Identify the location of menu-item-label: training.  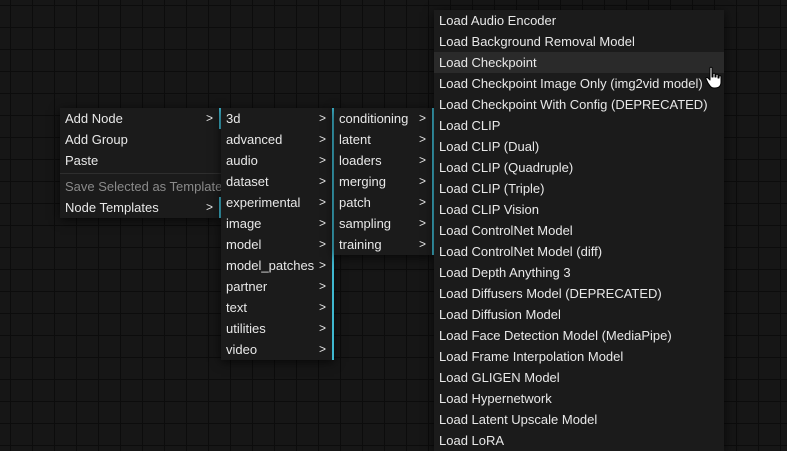
(360, 244).